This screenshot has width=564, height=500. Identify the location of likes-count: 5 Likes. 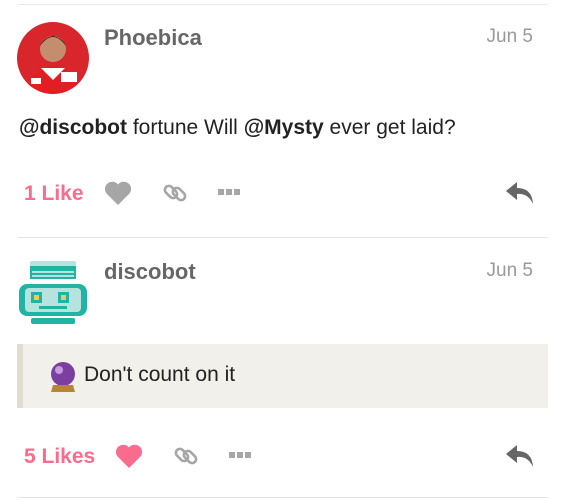
(59, 457).